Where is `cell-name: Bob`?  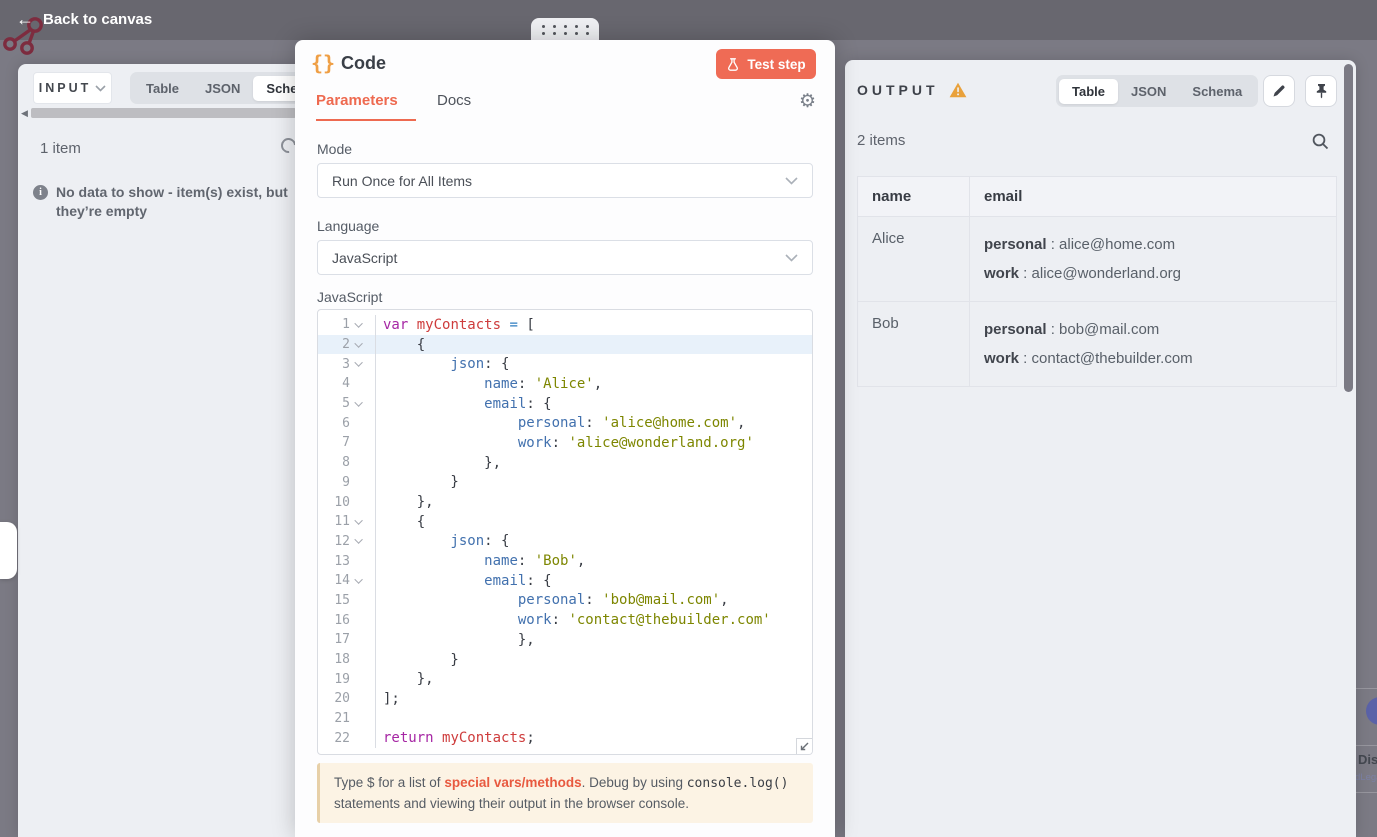 cell-name: Bob is located at coordinates (913, 344).